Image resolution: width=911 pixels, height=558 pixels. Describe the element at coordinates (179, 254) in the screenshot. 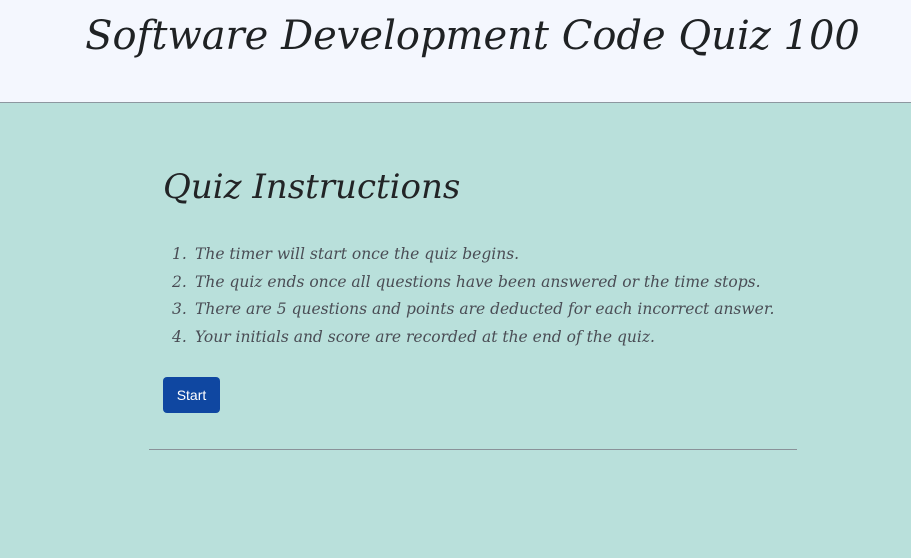

I see `instruction-number: 1.` at that location.